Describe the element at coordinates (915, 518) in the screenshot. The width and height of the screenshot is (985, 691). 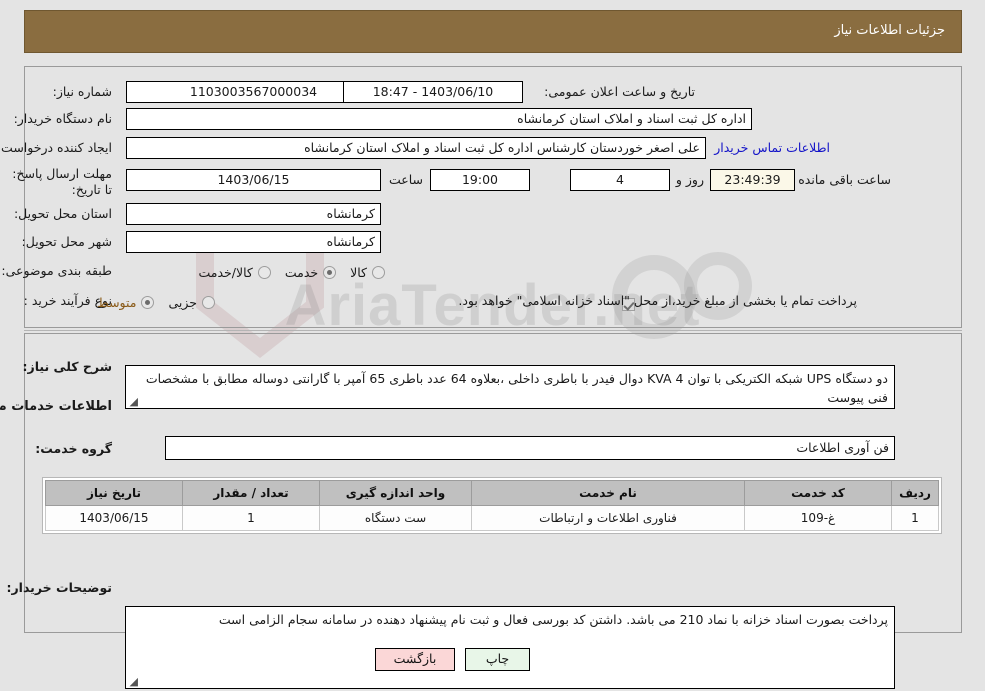
I see `cell-row: 1` at that location.